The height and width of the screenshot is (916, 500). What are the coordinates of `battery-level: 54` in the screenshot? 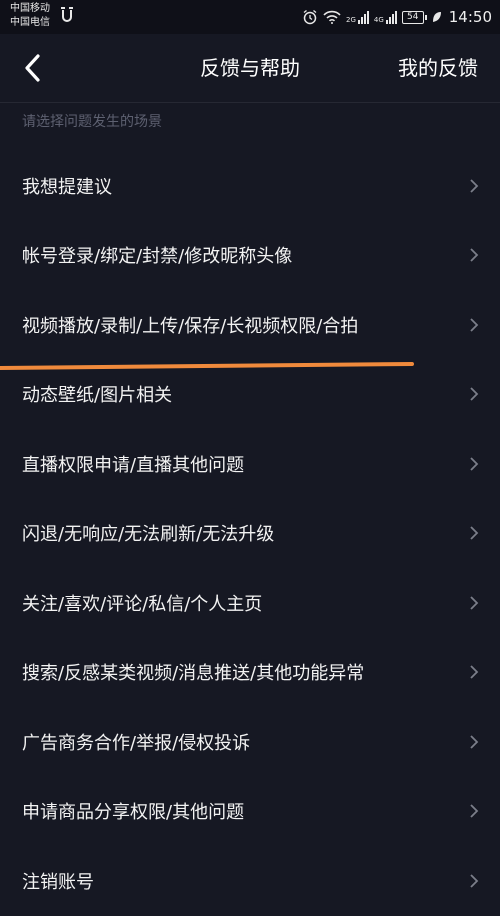 It's located at (412, 17).